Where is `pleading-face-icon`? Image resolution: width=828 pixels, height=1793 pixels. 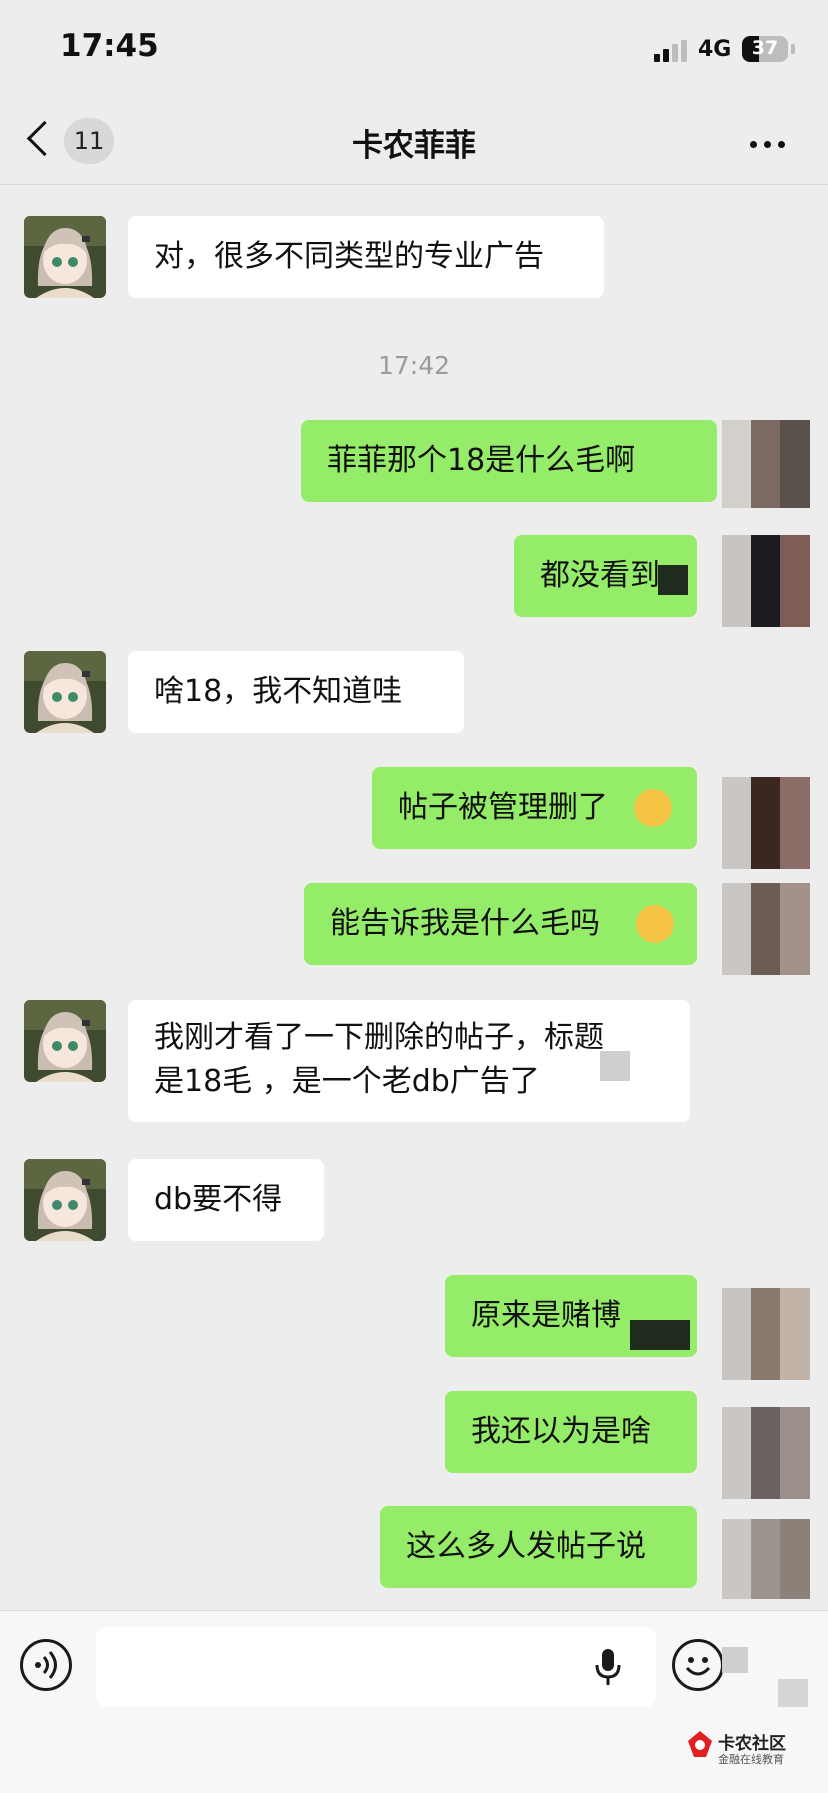
pleading-face-icon is located at coordinates (655, 924).